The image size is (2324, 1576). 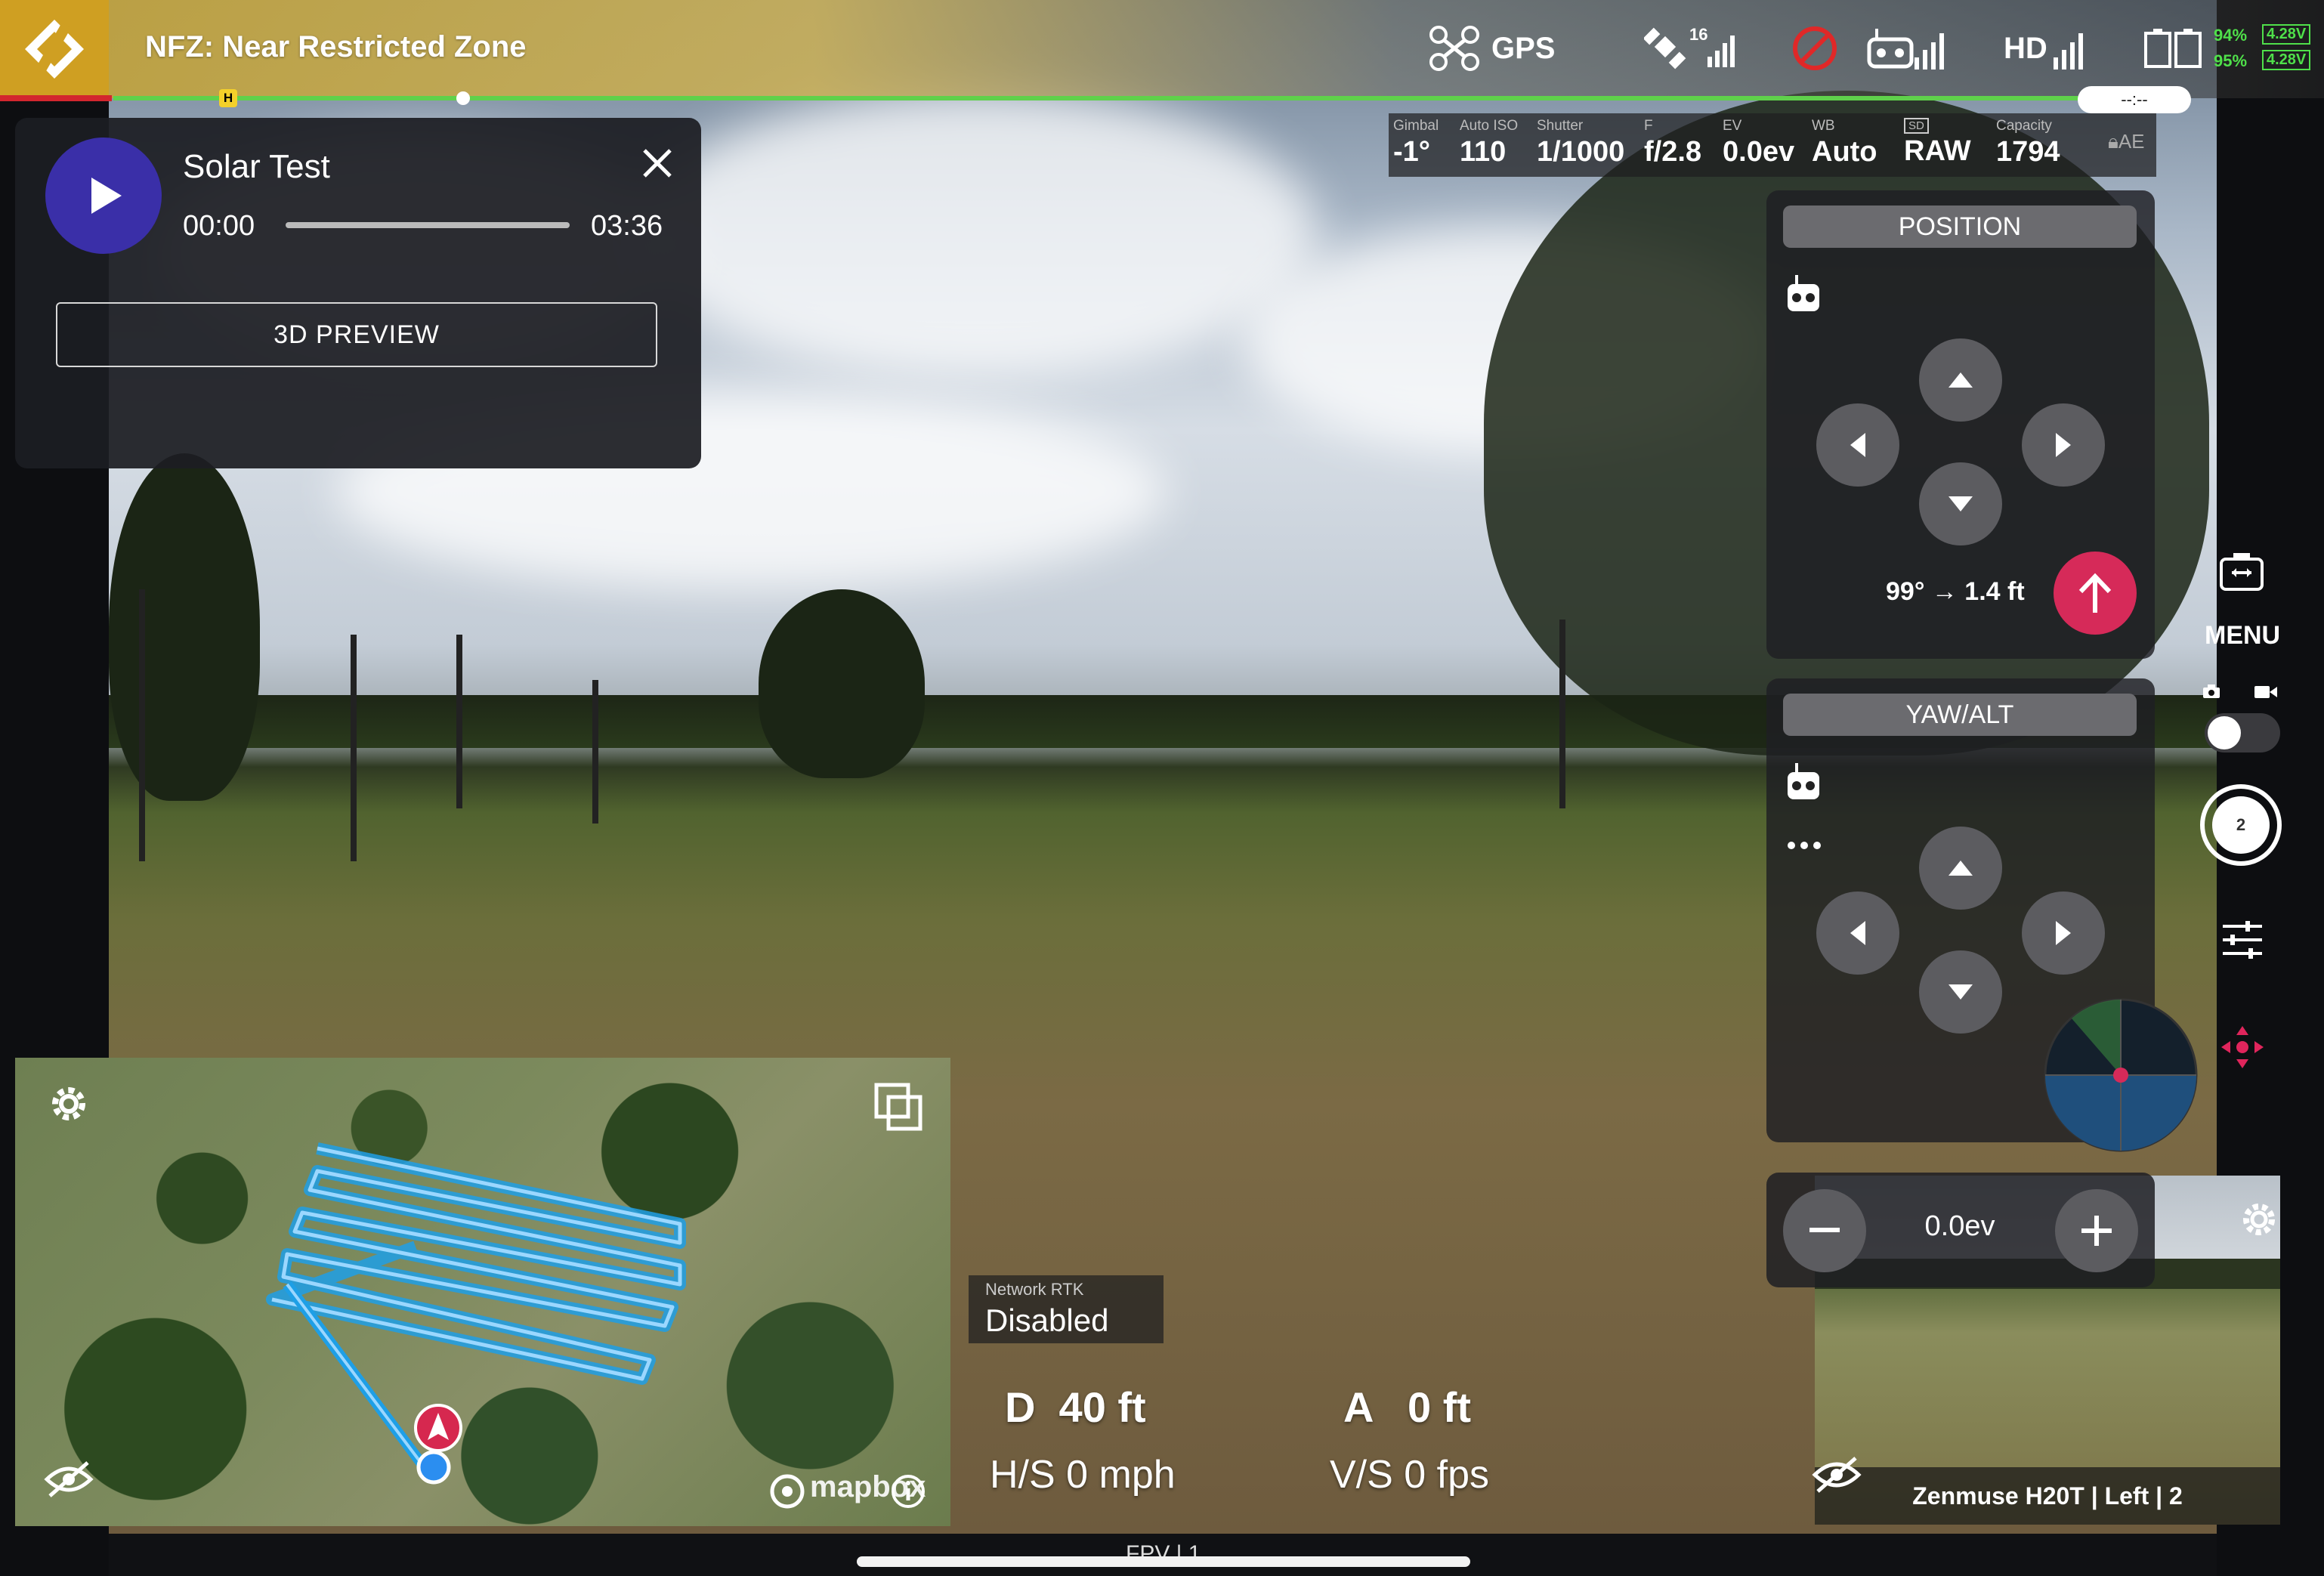 What do you see at coordinates (1489, 143) in the screenshot?
I see `param-iso: Auto ISO 110` at bounding box center [1489, 143].